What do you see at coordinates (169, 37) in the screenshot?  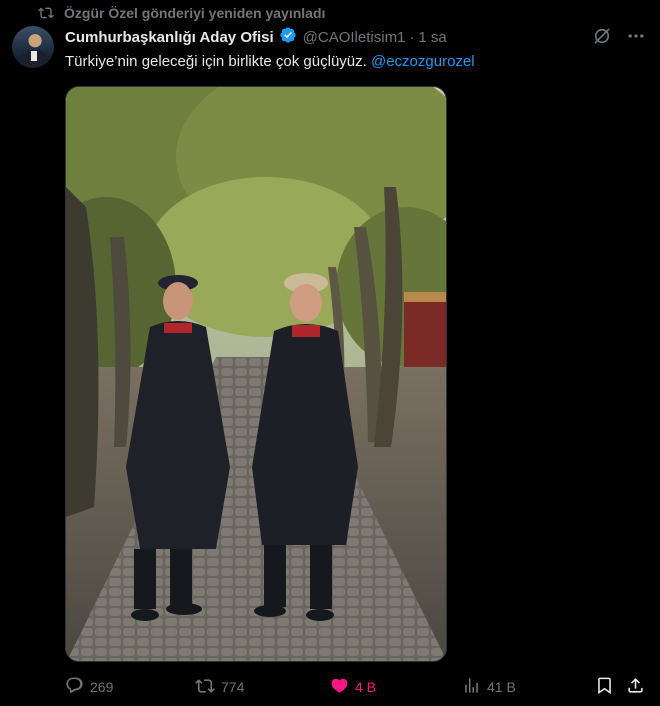 I see `author-display-name: Cumhurbaşkanlığı Aday Ofisi` at bounding box center [169, 37].